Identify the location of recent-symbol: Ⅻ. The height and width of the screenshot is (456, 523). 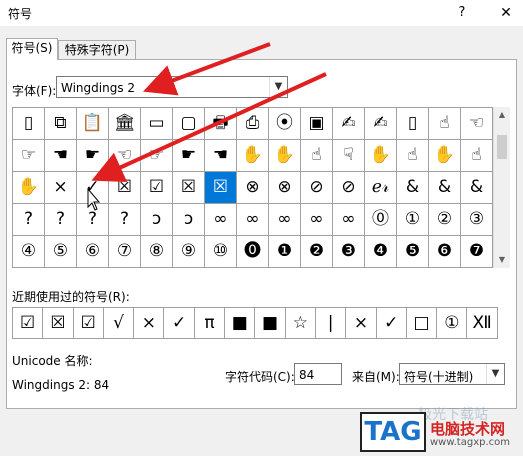
(482, 323).